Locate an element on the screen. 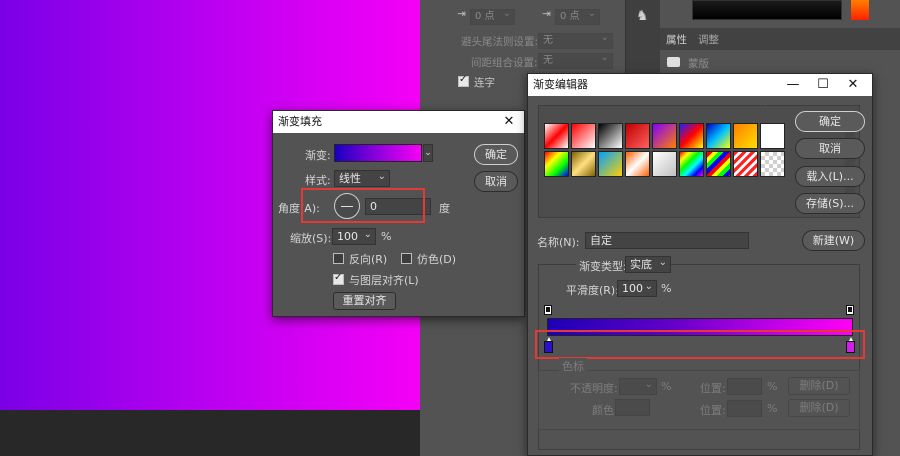 This screenshot has height=456, width=900. spacing-select: 无 is located at coordinates (575, 60).